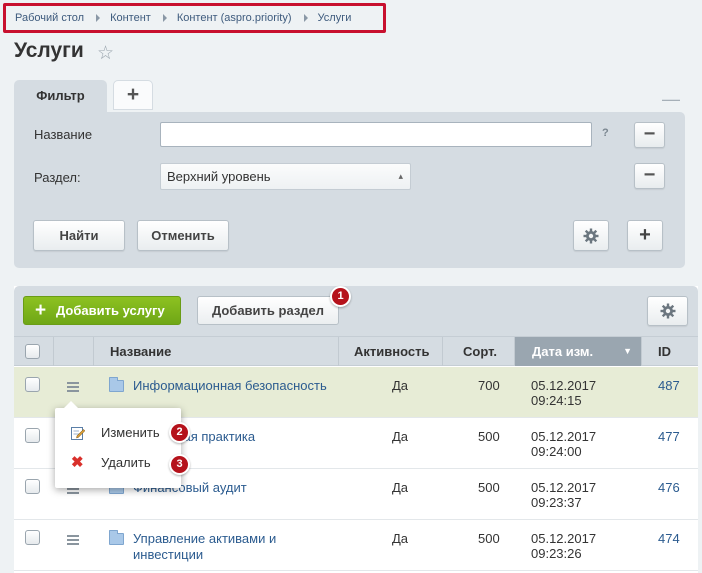 This screenshot has height=573, width=702. I want to click on star-icon: ☆, so click(105, 53).